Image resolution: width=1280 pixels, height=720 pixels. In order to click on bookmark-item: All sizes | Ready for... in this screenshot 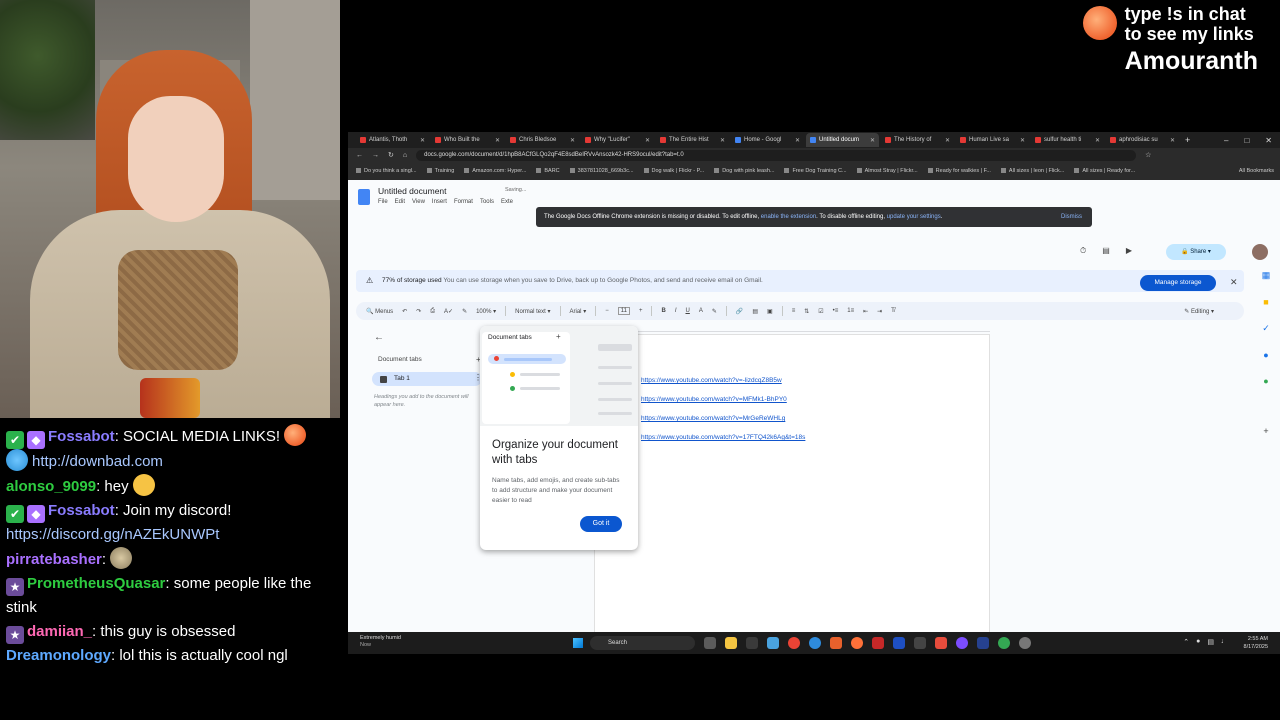, I will do `click(1104, 171)`.